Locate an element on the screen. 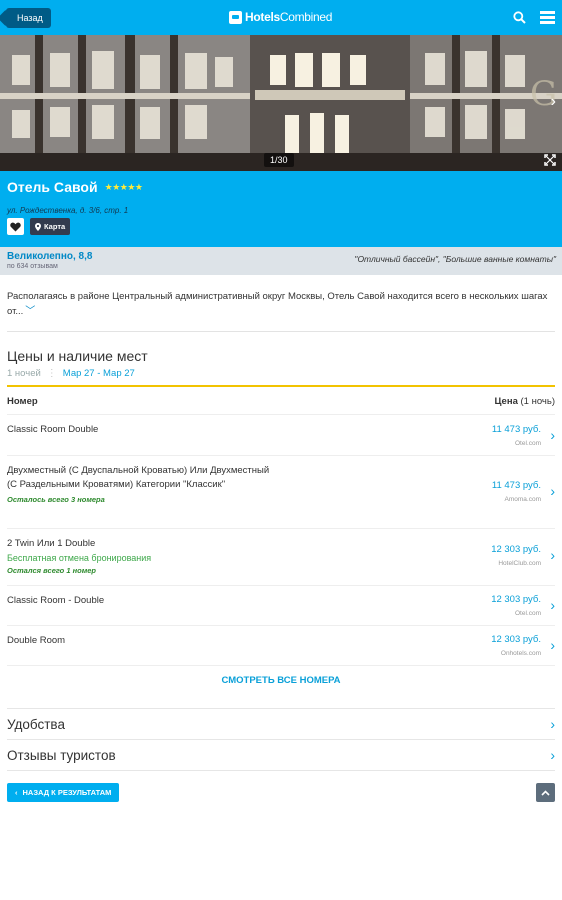 Image resolution: width=562 pixels, height=900 pixels. column-price: Цена (1 ночь) is located at coordinates (525, 401).